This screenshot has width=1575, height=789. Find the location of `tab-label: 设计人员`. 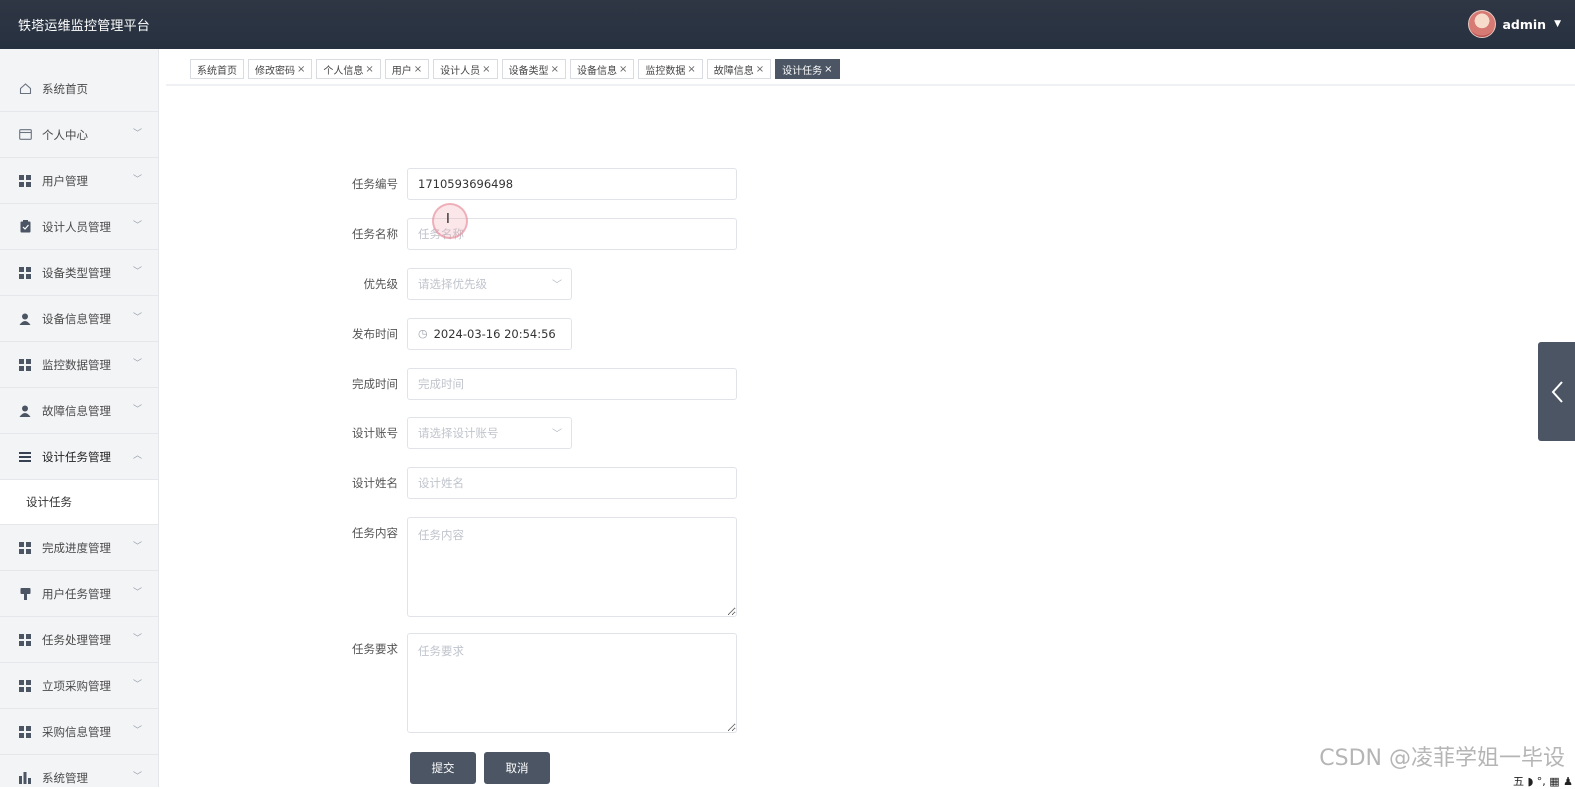

tab-label: 设计人员 is located at coordinates (460, 71).